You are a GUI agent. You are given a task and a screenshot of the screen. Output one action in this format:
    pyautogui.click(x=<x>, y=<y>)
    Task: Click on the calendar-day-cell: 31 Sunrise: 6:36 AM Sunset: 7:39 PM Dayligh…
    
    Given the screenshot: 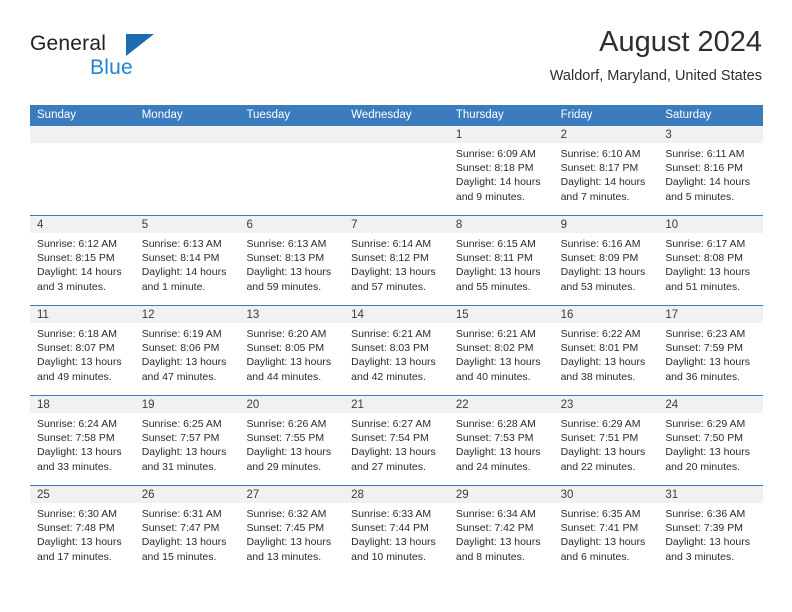 What is the action you would take?
    pyautogui.click(x=711, y=530)
    